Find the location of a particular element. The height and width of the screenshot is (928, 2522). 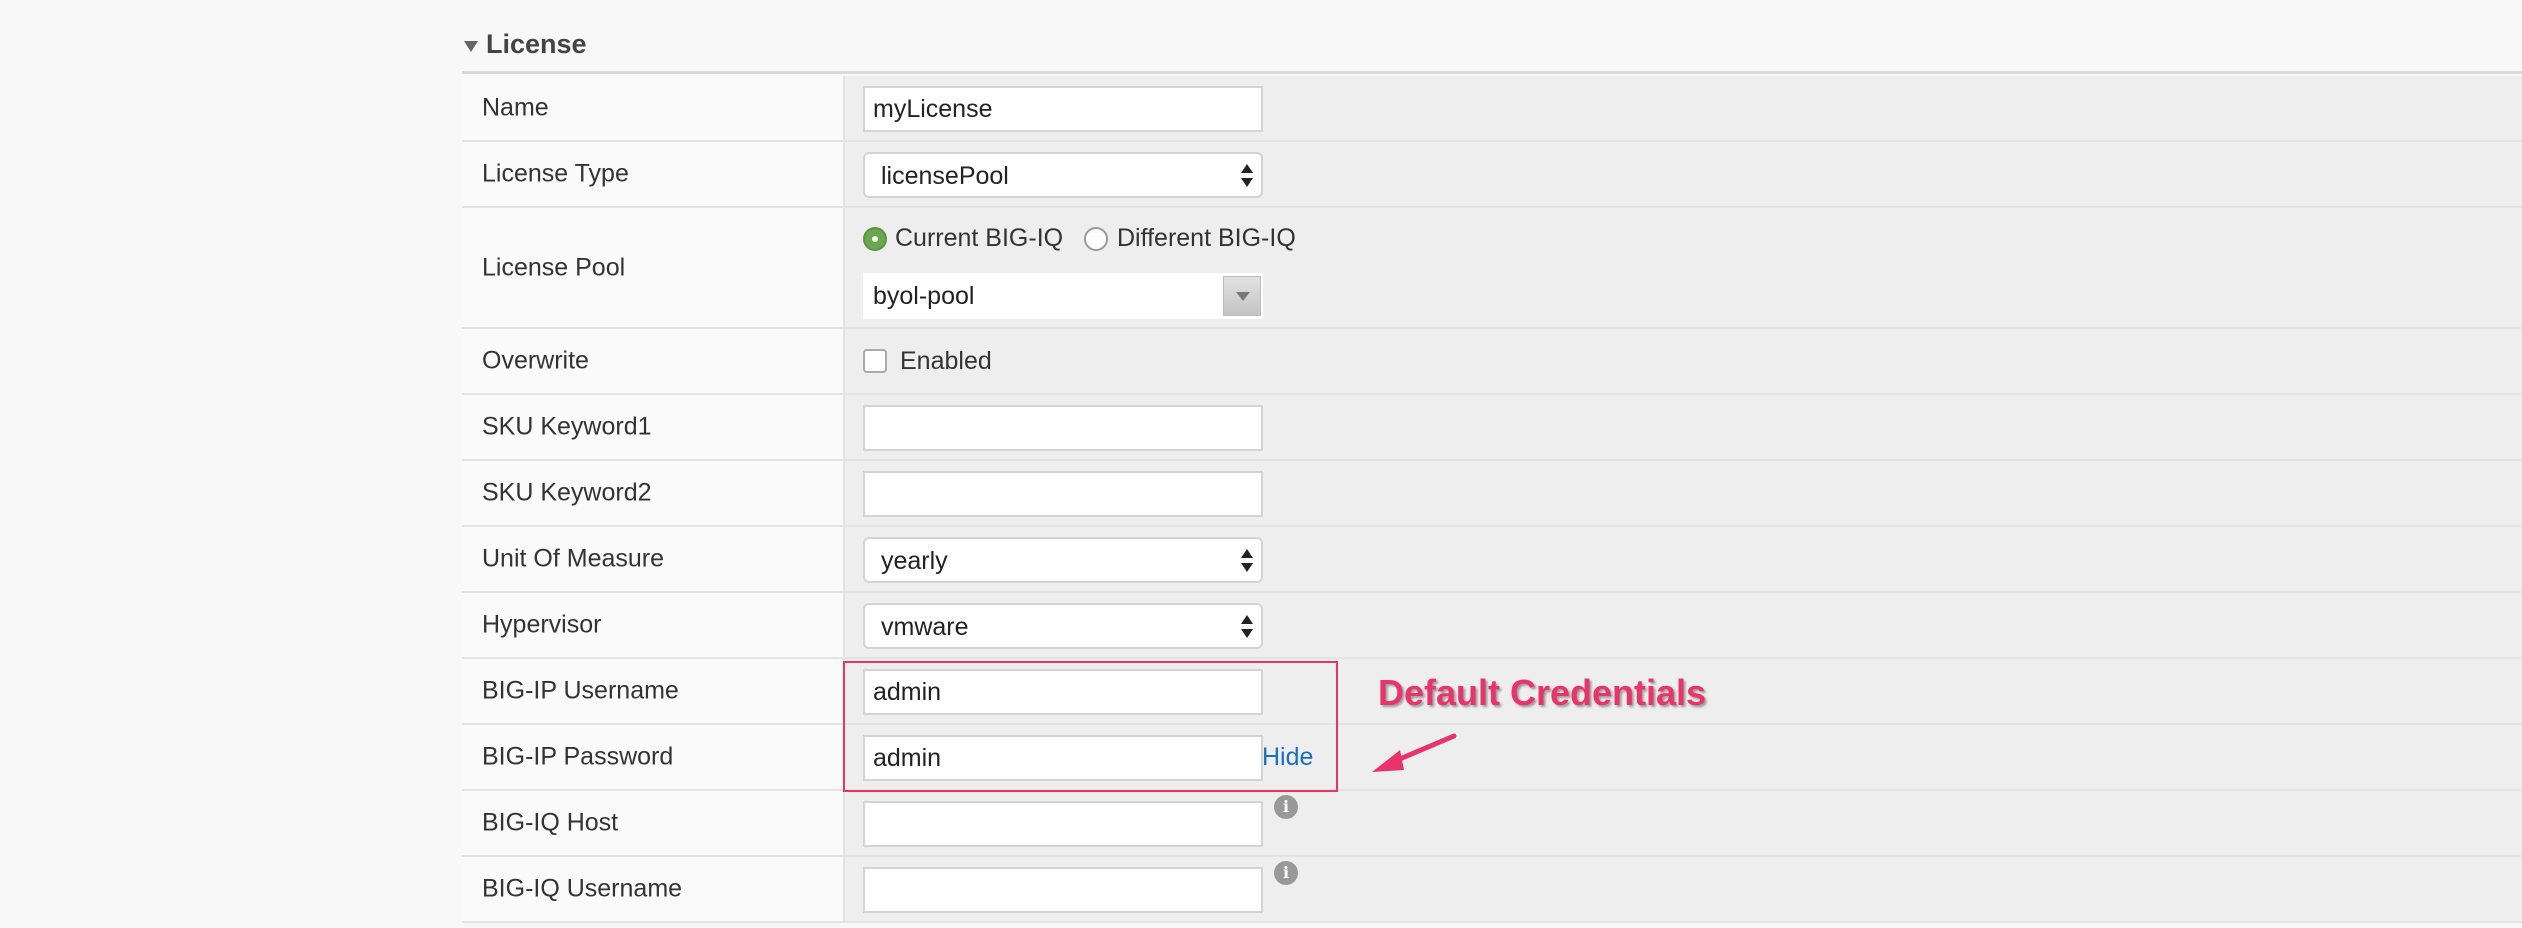

bigip-password-input is located at coordinates (1063, 758).